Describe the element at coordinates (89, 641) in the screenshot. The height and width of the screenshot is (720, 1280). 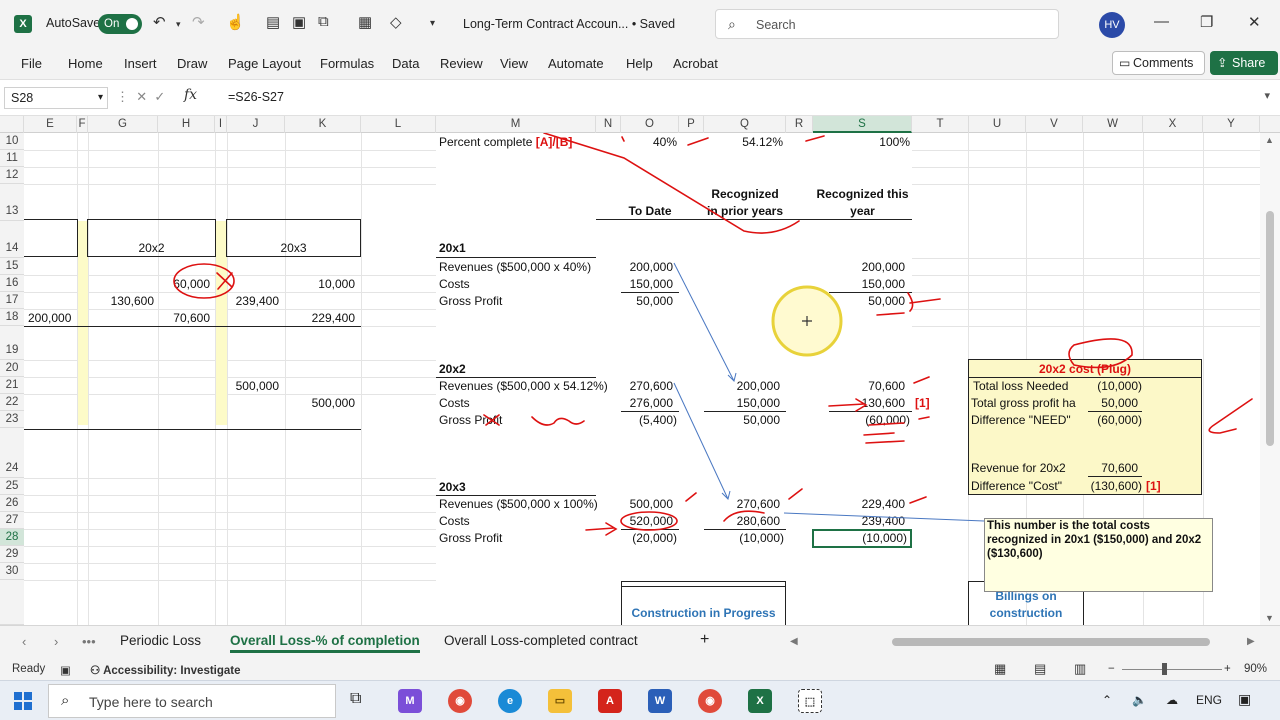
I see `more-sheets-icon: •••` at that location.